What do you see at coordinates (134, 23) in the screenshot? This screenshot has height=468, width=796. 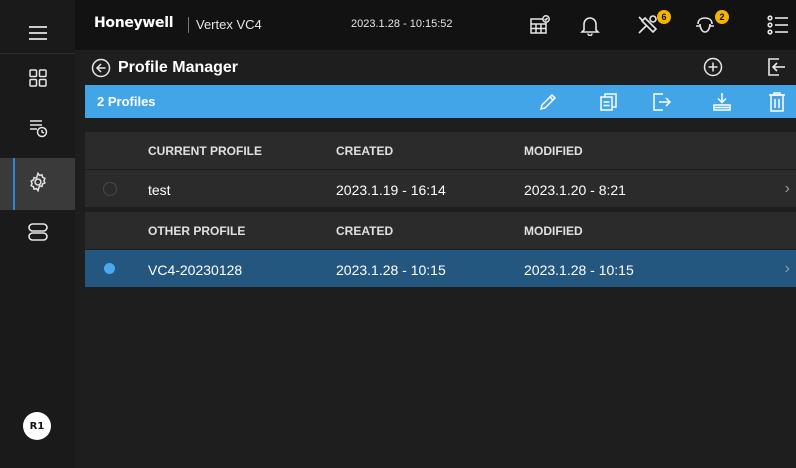 I see `brand-logo: Honeywell` at bounding box center [134, 23].